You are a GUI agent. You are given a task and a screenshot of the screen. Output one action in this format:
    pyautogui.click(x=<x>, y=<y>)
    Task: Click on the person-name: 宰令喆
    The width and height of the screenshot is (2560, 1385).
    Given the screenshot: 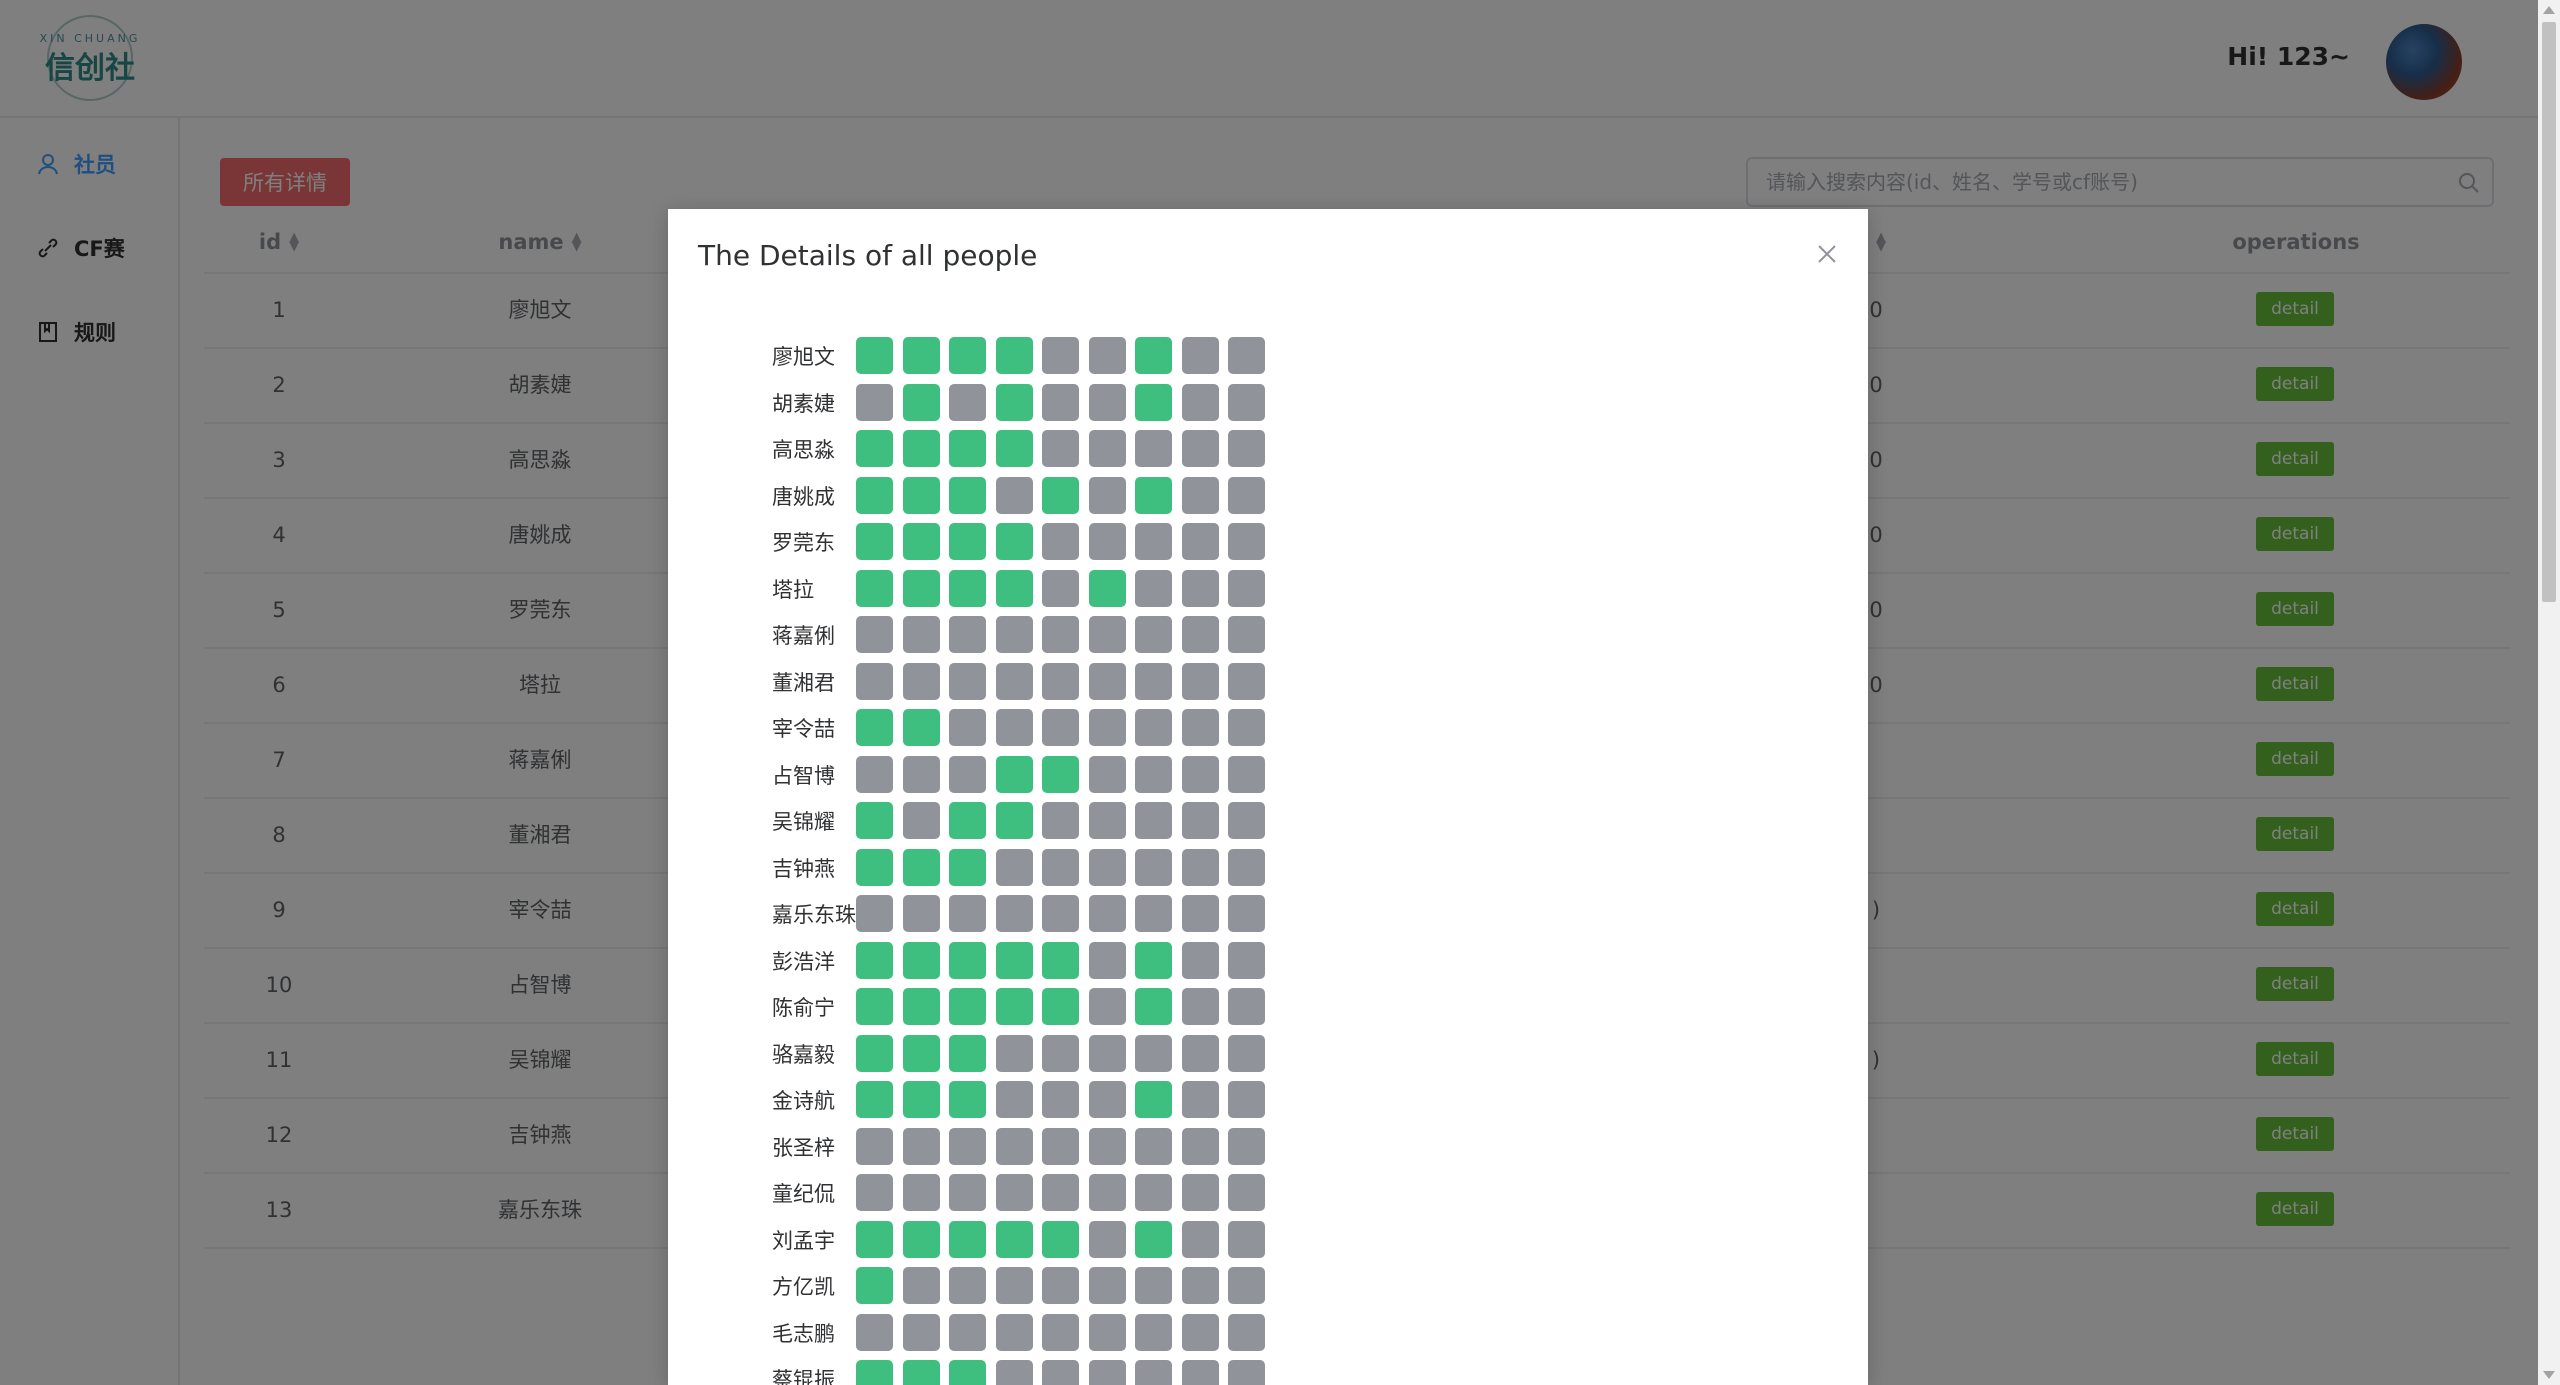 What is the action you would take?
    pyautogui.click(x=803, y=729)
    